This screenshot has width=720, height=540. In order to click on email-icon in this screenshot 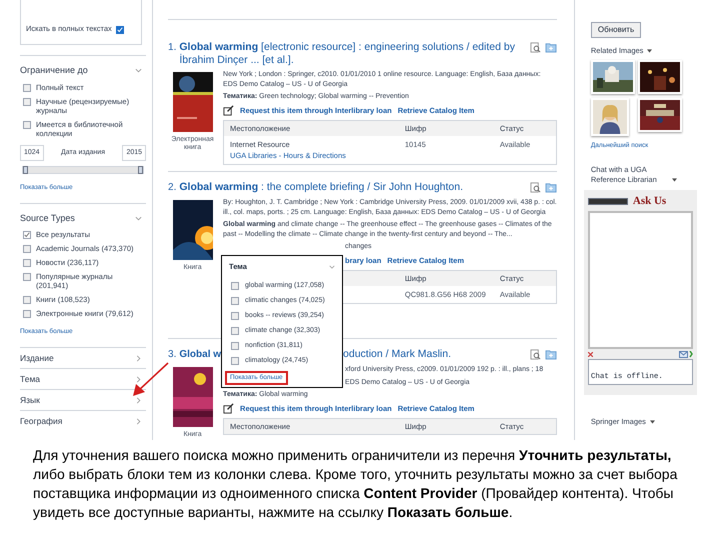, I will do `click(685, 354)`.